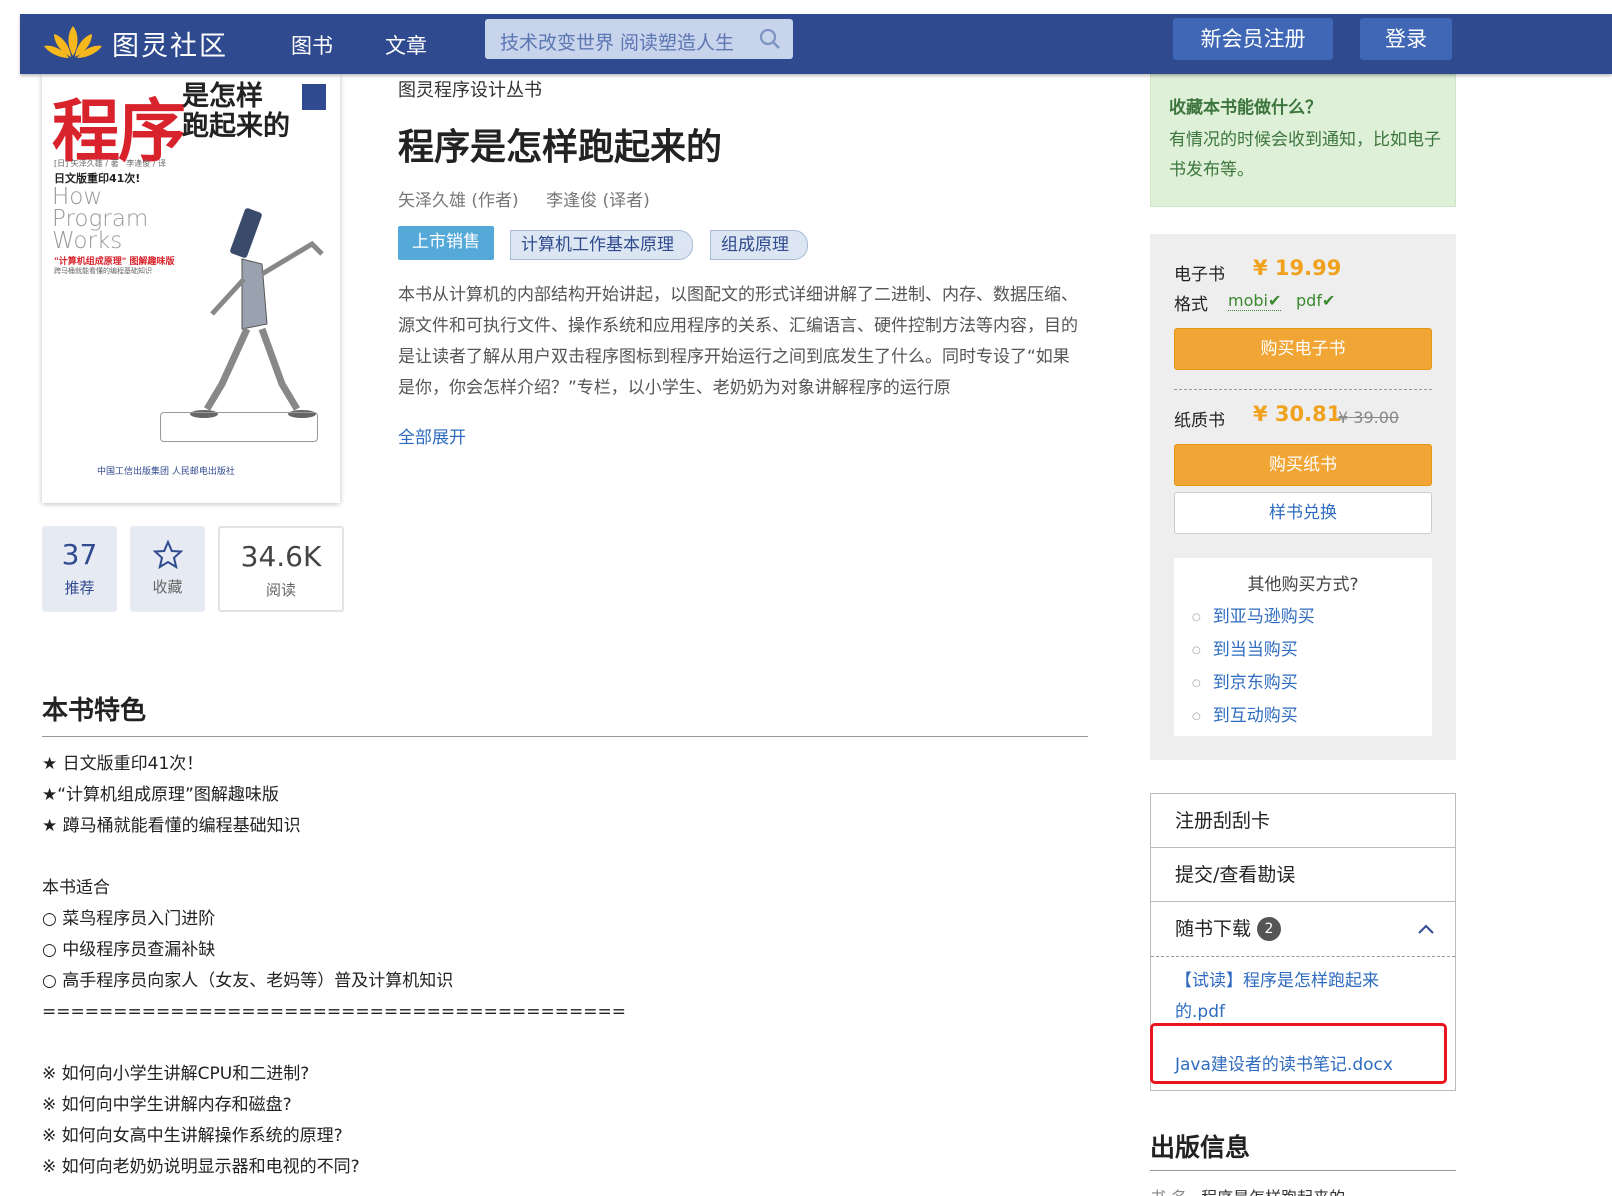 This screenshot has width=1612, height=1196. What do you see at coordinates (129, 950) in the screenshot?
I see `feature-line: ○ 中级程序员查漏补缺` at bounding box center [129, 950].